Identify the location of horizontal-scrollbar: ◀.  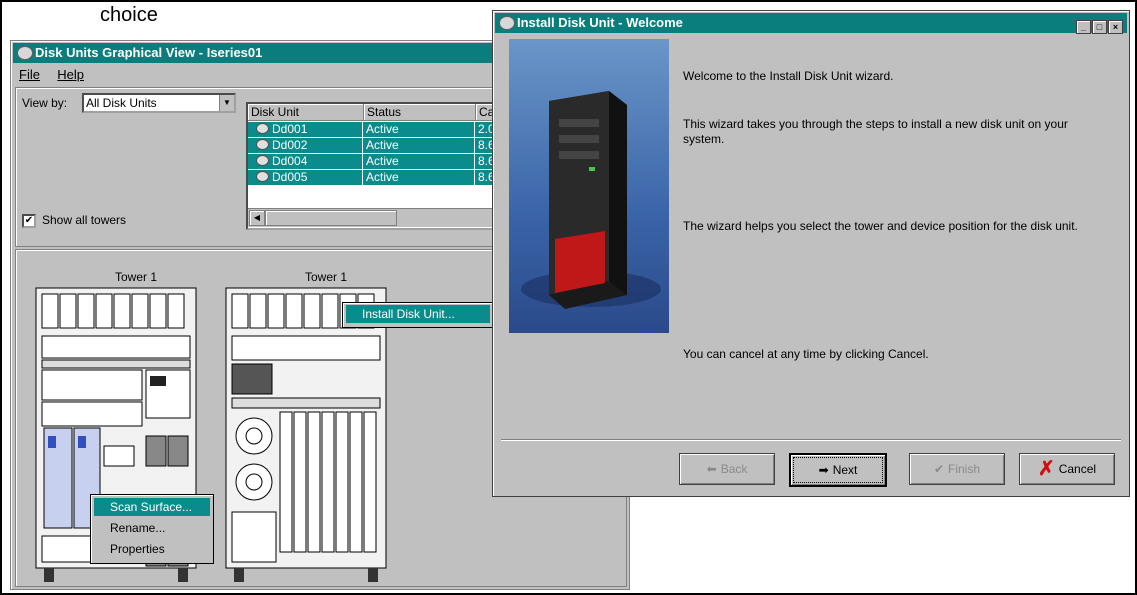
(374, 217).